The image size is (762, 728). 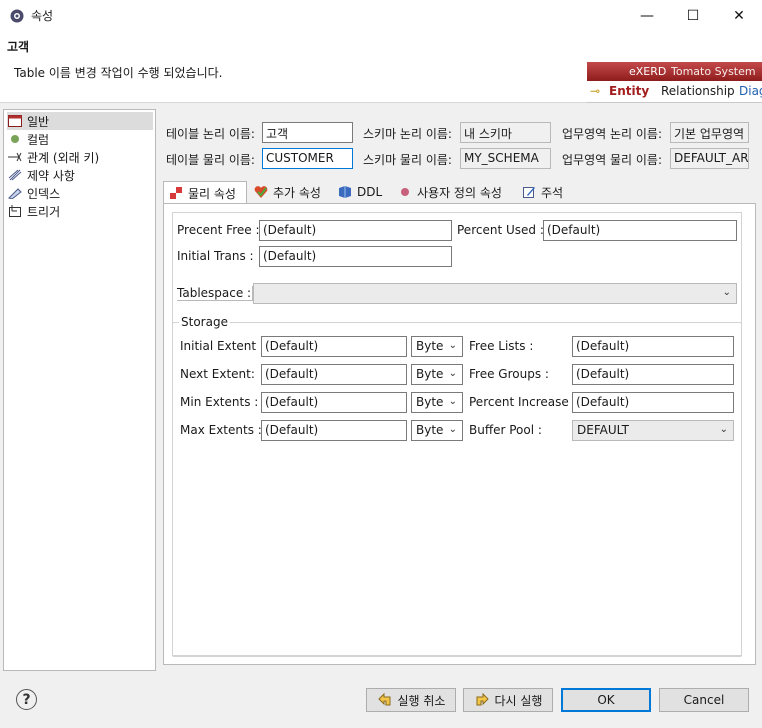 What do you see at coordinates (222, 346) in the screenshot?
I see `initial-extent-label: Initial Extent :` at bounding box center [222, 346].